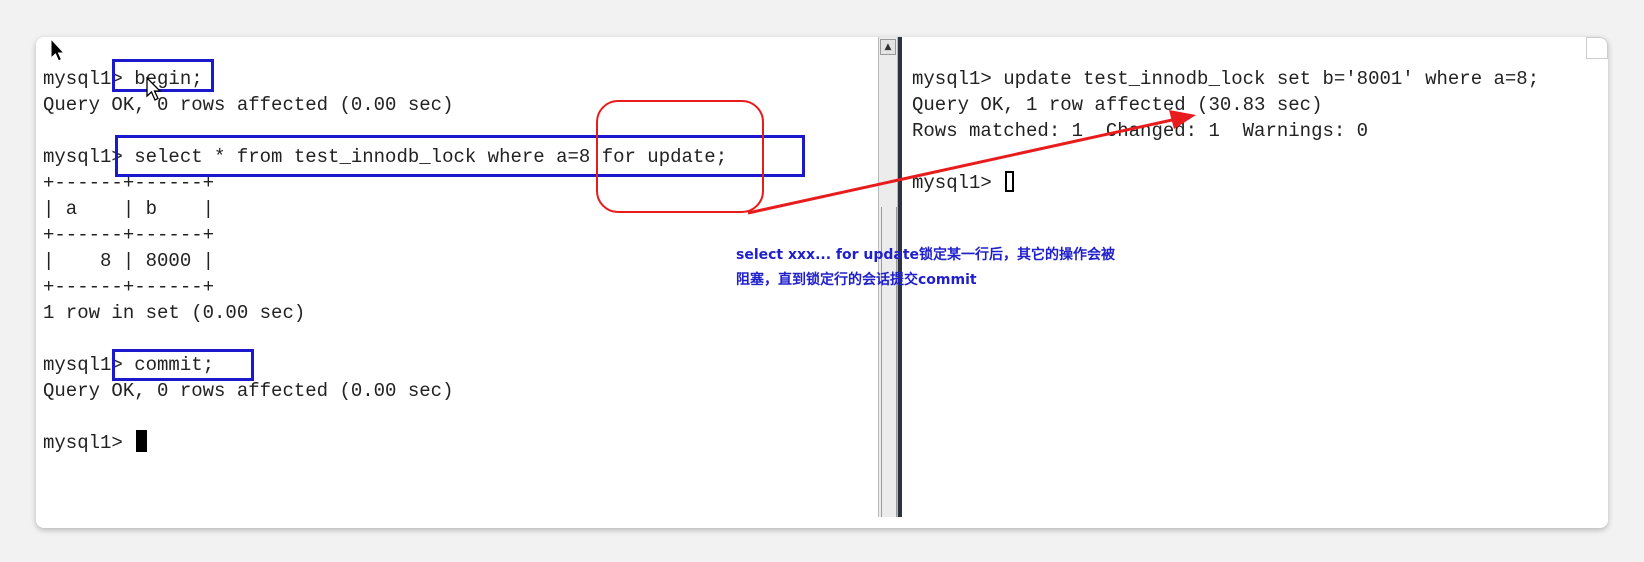 This screenshot has width=1644, height=562. What do you see at coordinates (1597, 48) in the screenshot?
I see `window-corner` at bounding box center [1597, 48].